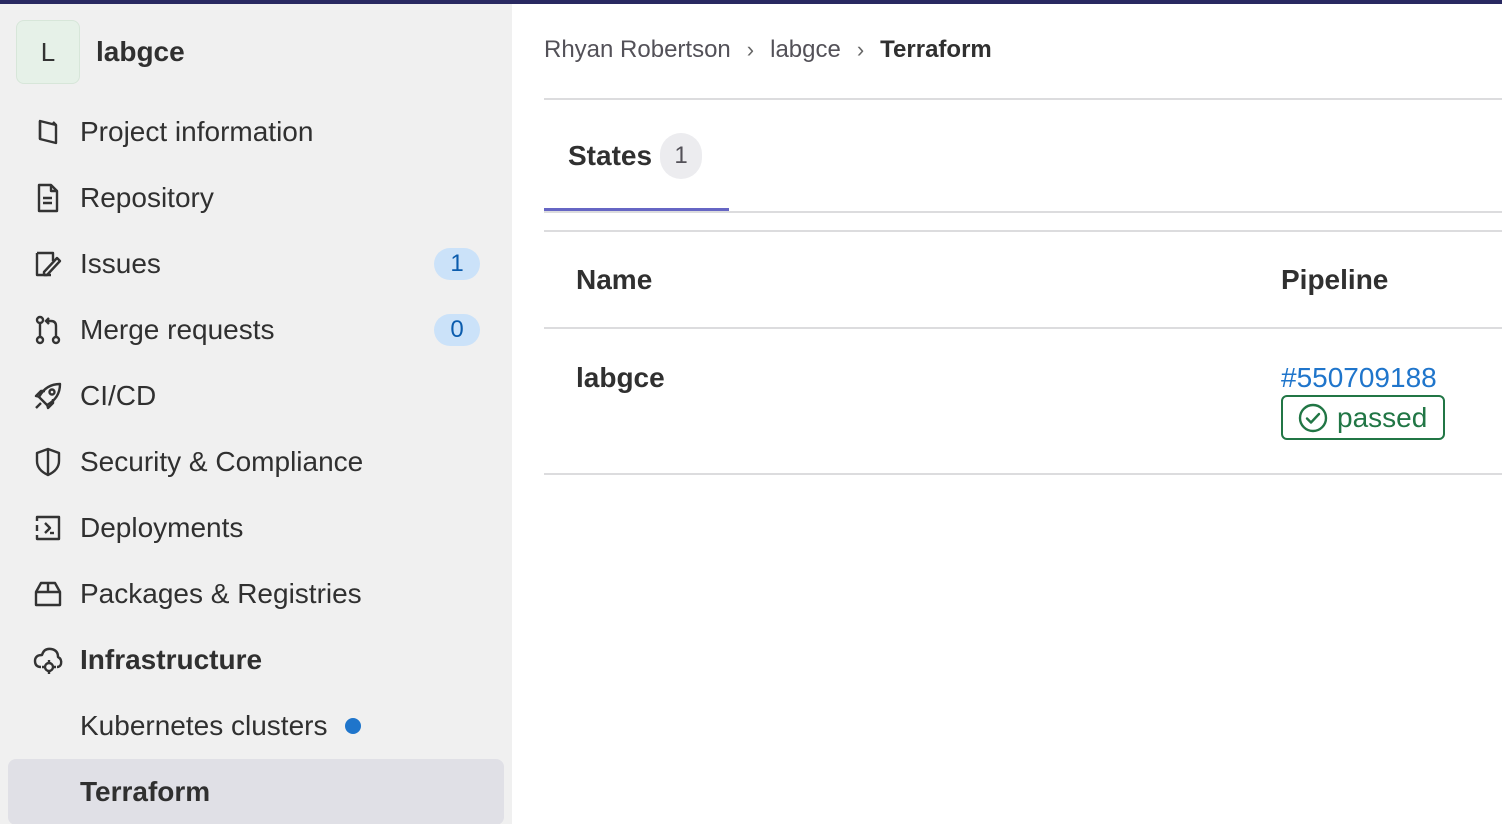 The height and width of the screenshot is (824, 1502). Describe the element at coordinates (1023, 328) in the screenshot. I see `table-header-divider` at that location.